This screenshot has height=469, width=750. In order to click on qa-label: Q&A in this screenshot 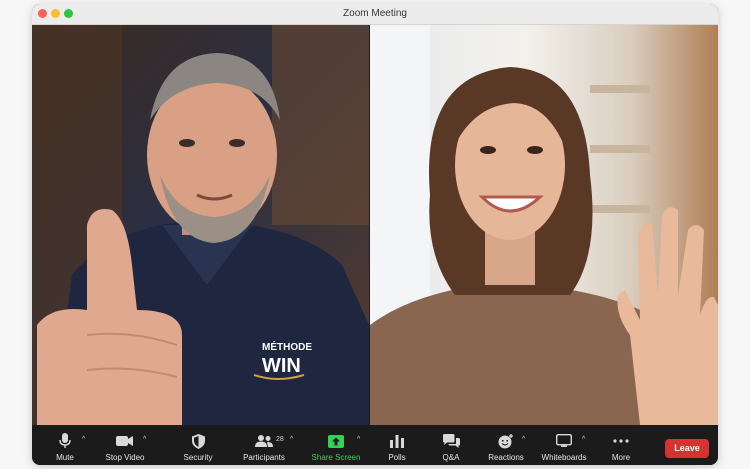, I will do `click(451, 457)`.